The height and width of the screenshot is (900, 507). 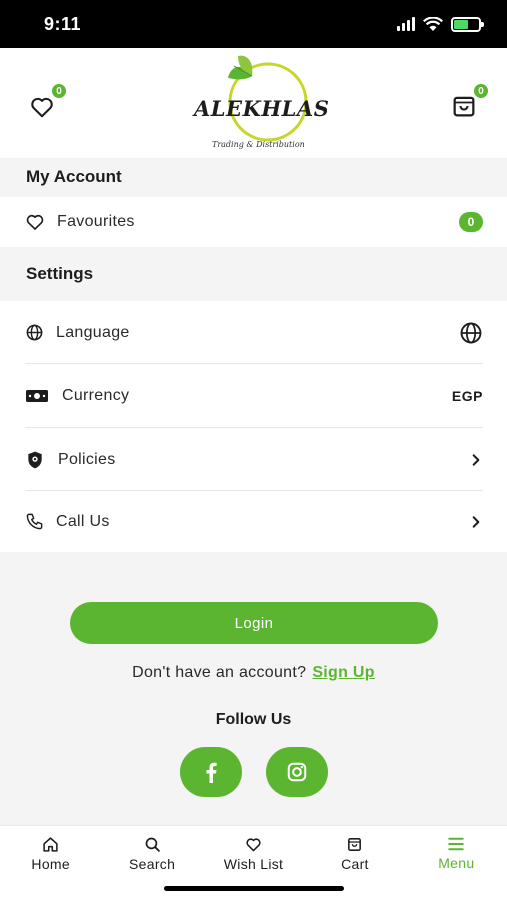 What do you see at coordinates (253, 864) in the screenshot?
I see `nav-wishlist-label: Wish List` at bounding box center [253, 864].